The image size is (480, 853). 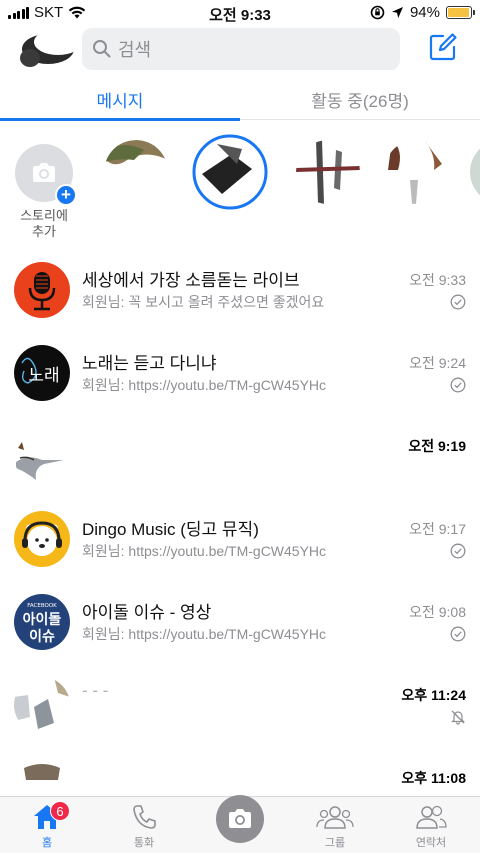 I want to click on tab-contacts: 연락처, so click(x=431, y=826).